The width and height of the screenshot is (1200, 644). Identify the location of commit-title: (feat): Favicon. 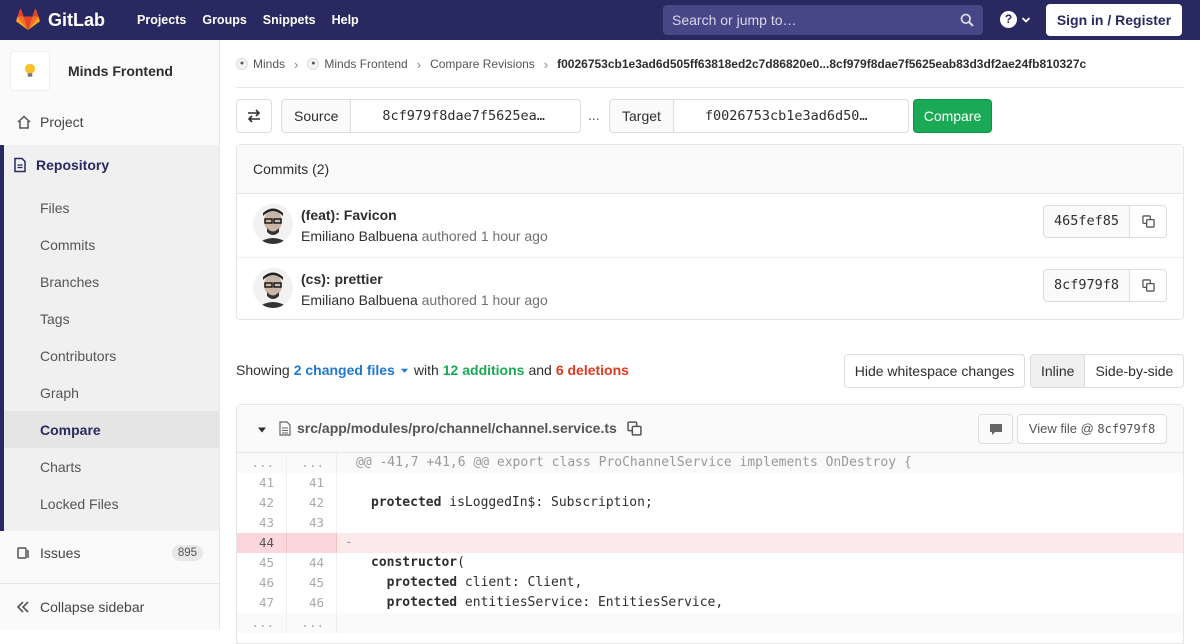
(349, 215).